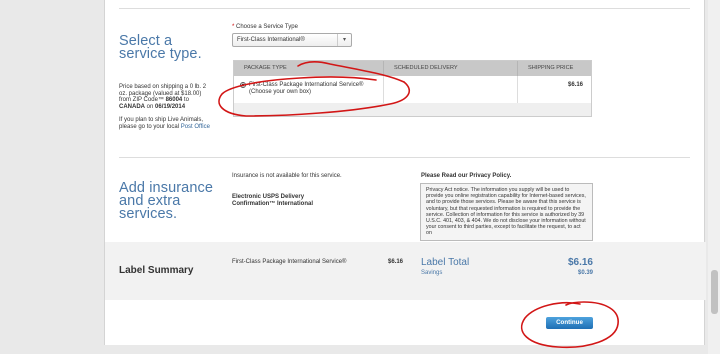 The width and height of the screenshot is (720, 354). I want to click on service-section-heading: Select a service type., so click(160, 47).